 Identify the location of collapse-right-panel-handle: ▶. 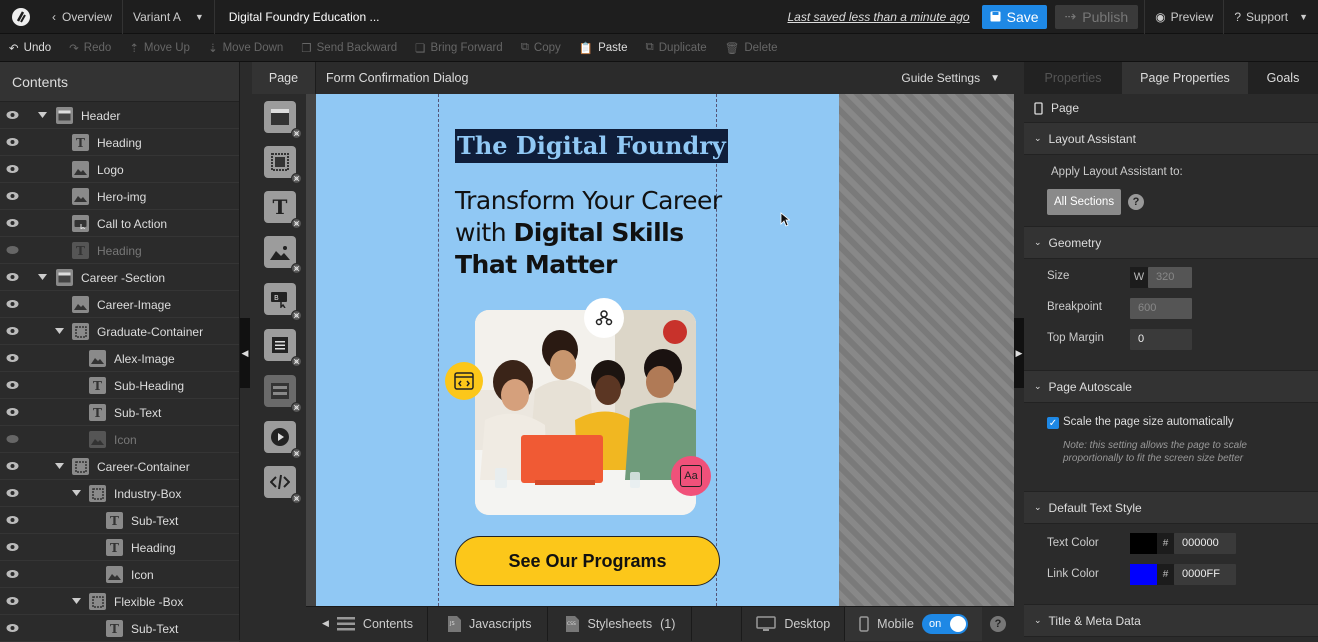
(1019, 353).